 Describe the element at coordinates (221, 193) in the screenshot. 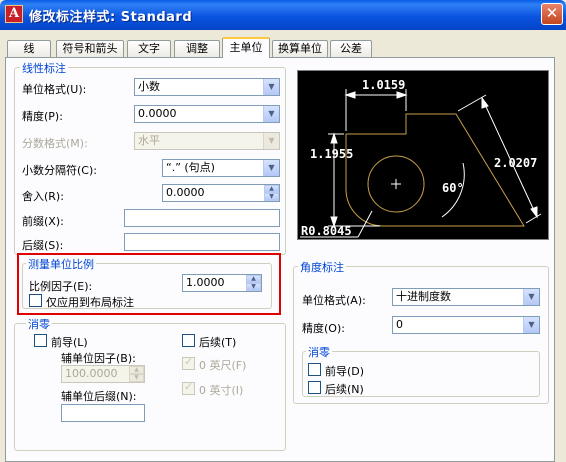

I see `round-off-input: 0.0000 ▲ ▼` at that location.